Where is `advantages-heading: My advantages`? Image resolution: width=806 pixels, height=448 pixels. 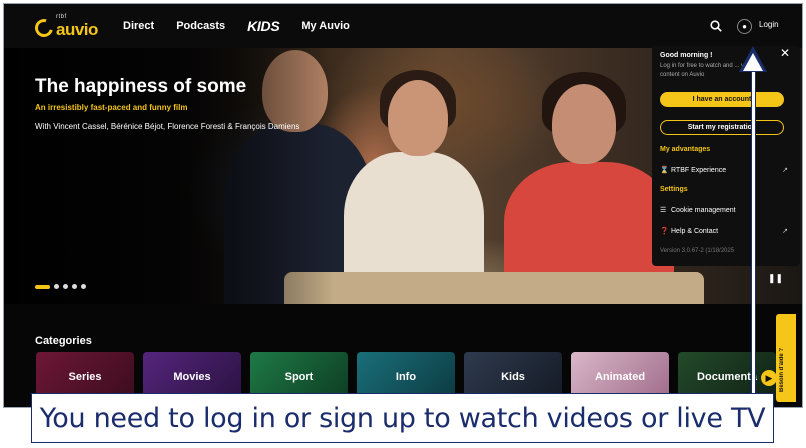 advantages-heading: My advantages is located at coordinates (685, 149).